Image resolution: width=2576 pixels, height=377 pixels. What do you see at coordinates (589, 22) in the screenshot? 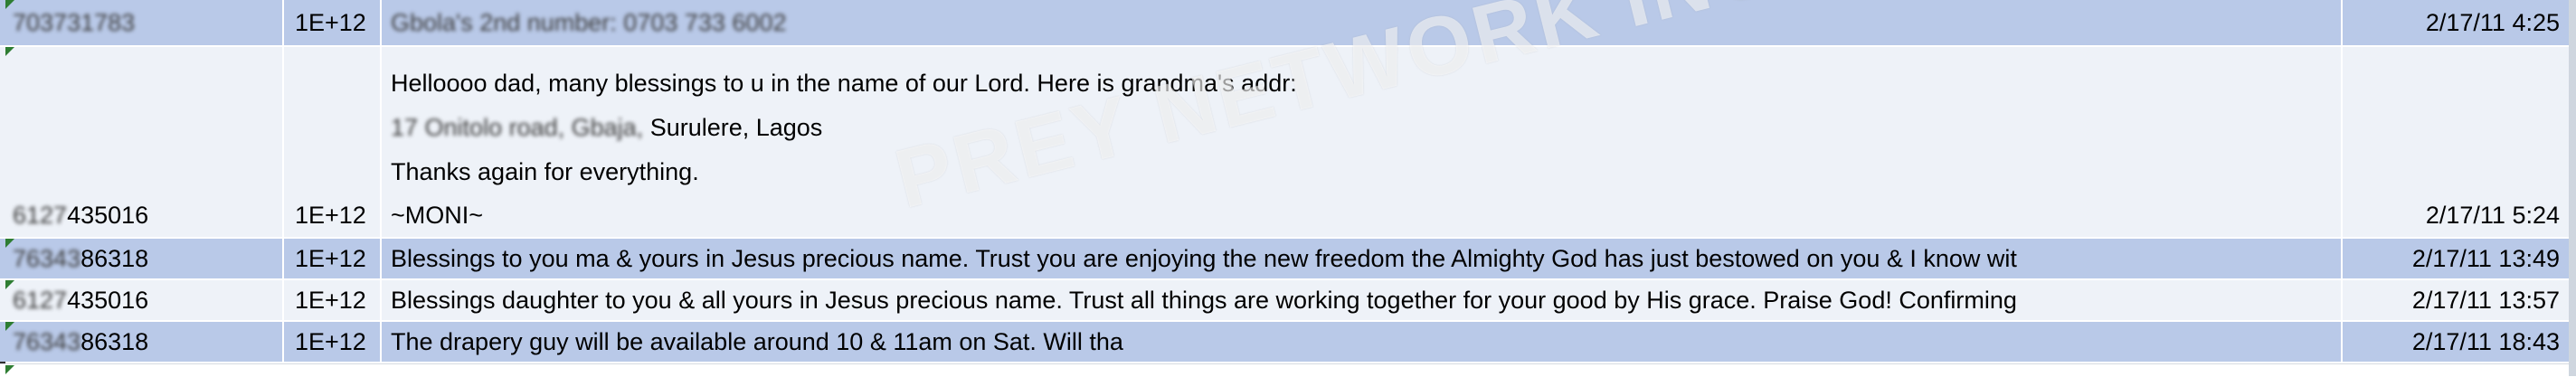
I see `message-cell: Gbola's 2nd number: 0703 733 6002` at bounding box center [589, 22].